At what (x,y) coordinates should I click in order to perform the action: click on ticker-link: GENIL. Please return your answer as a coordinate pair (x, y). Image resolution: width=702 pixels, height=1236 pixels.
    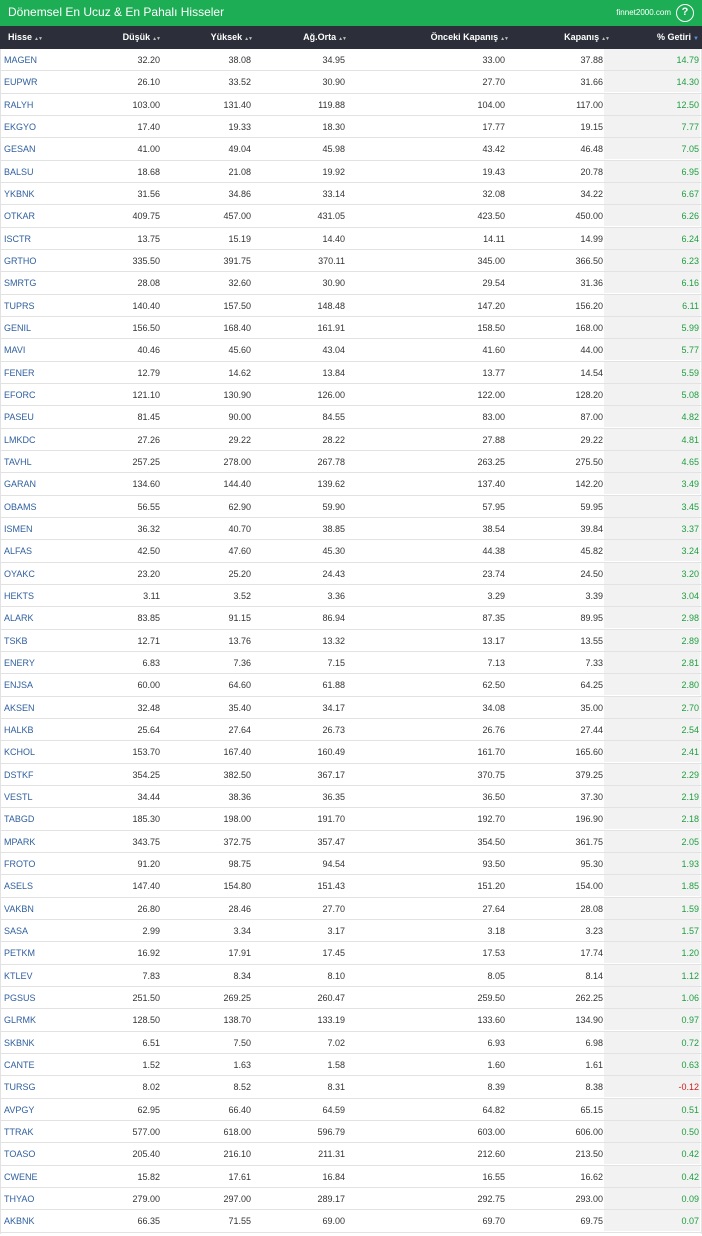
    Looking at the image, I should click on (17, 328).